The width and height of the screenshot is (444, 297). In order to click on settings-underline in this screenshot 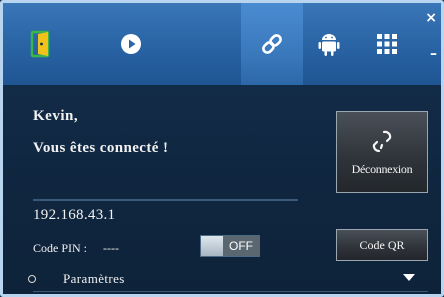, I will do `click(230, 291)`.